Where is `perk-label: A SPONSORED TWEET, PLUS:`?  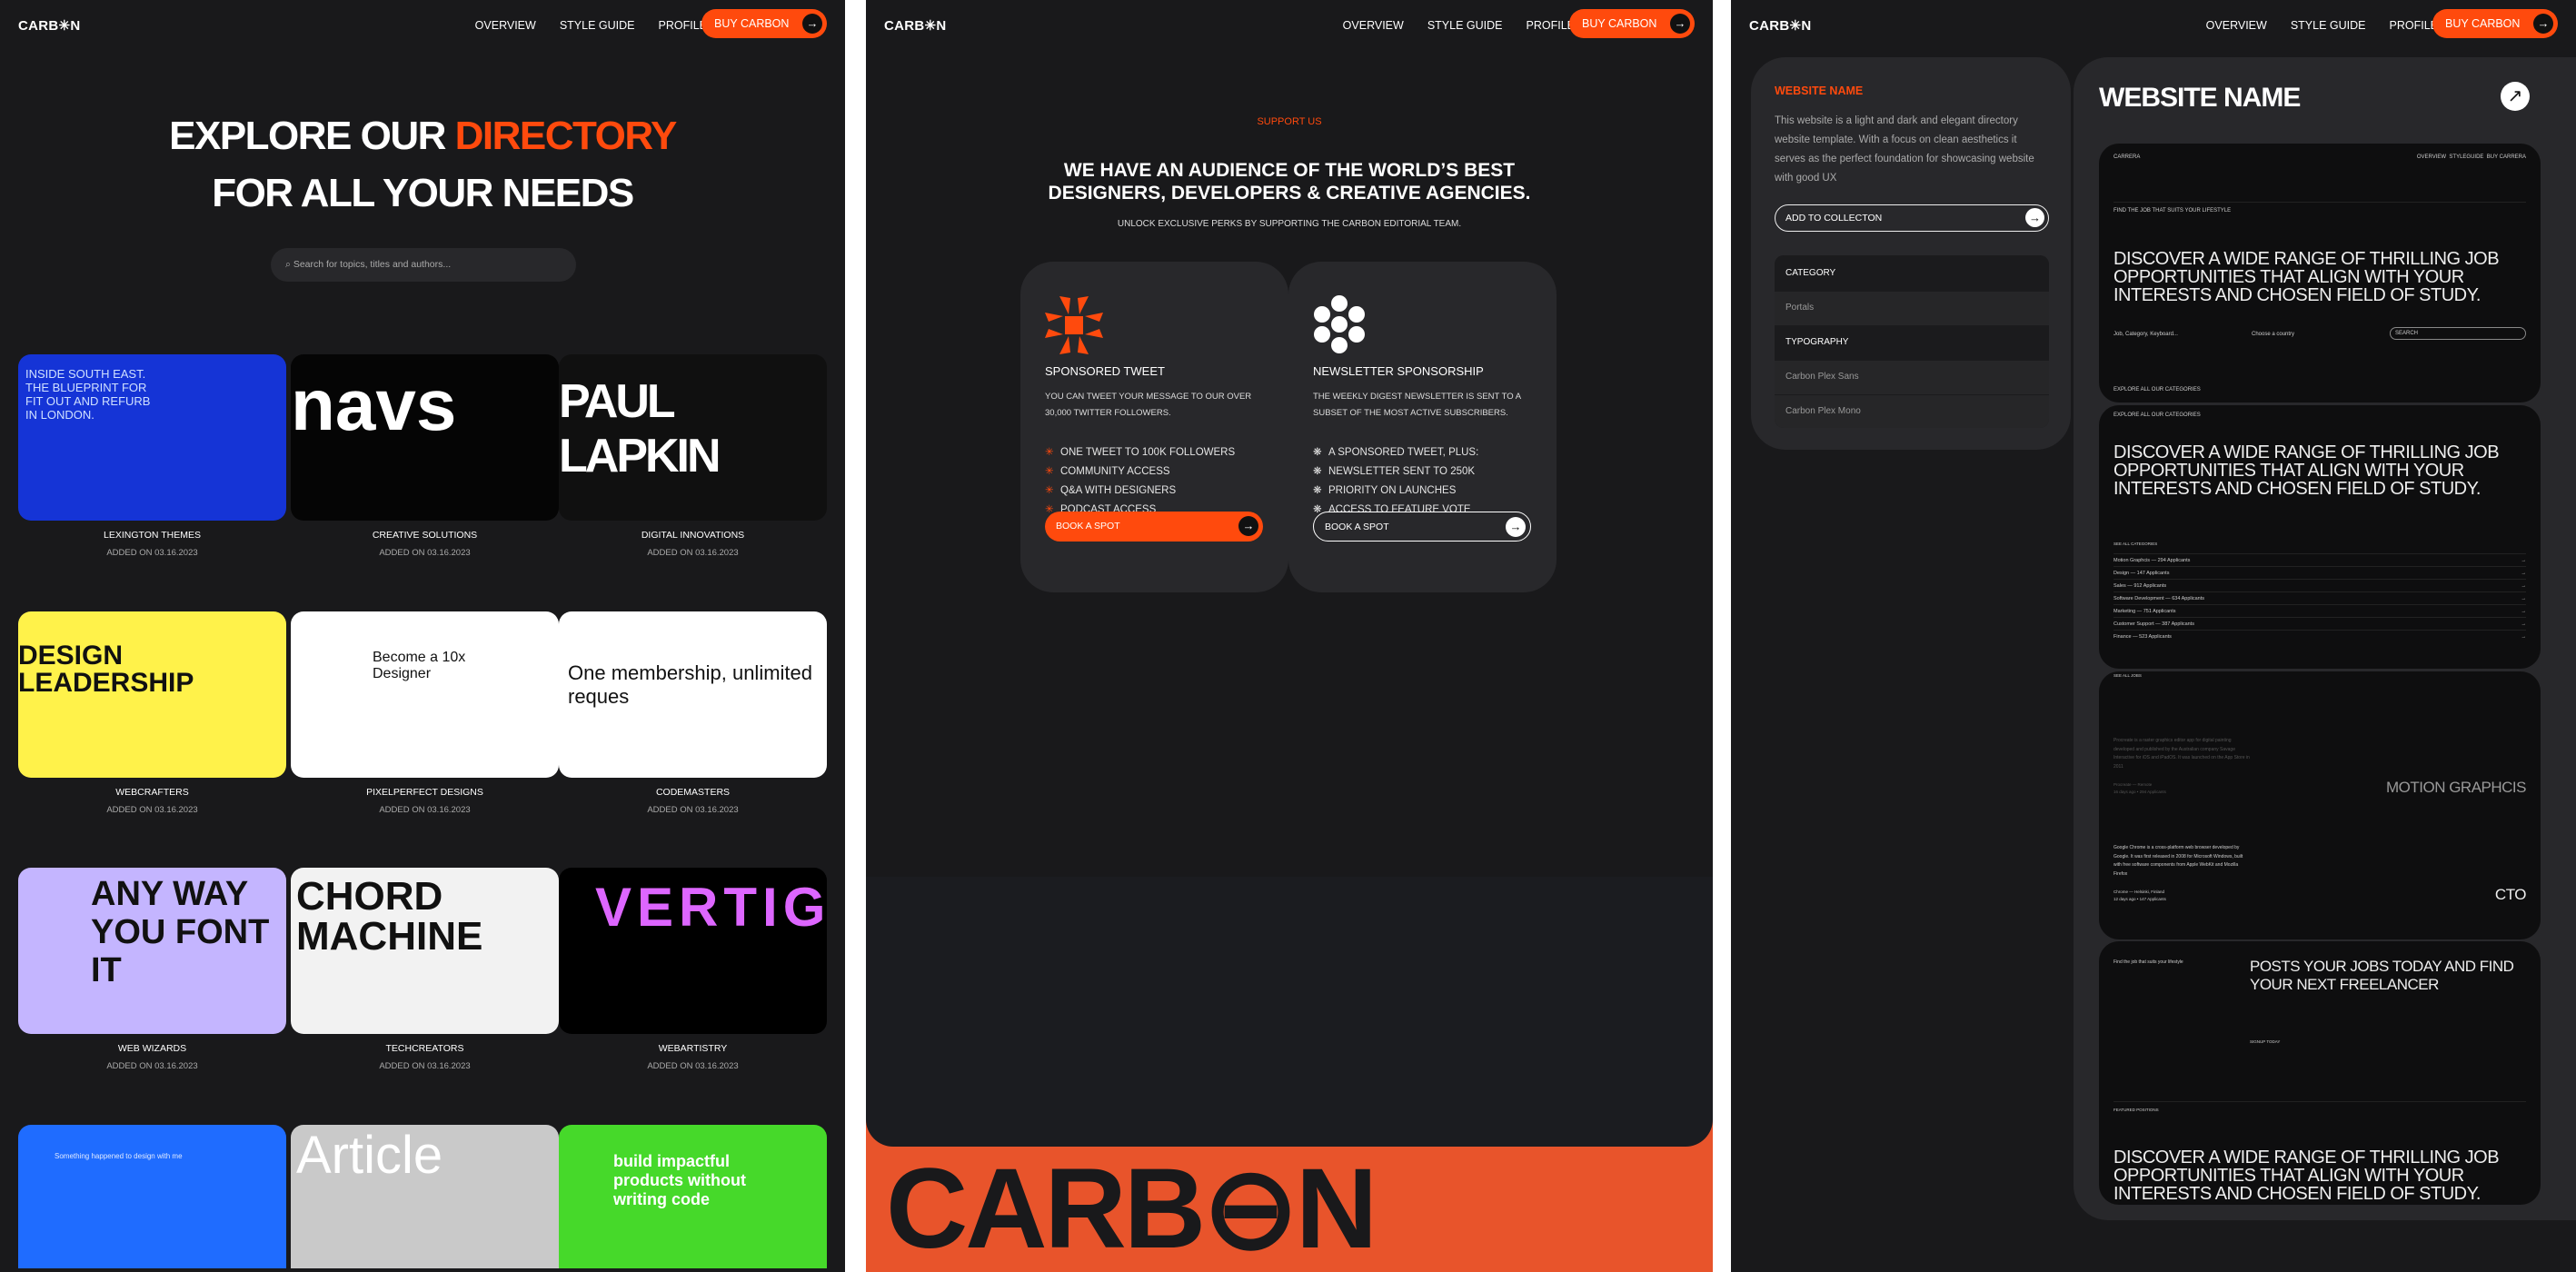 perk-label: A SPONSORED TWEET, PLUS: is located at coordinates (1403, 452).